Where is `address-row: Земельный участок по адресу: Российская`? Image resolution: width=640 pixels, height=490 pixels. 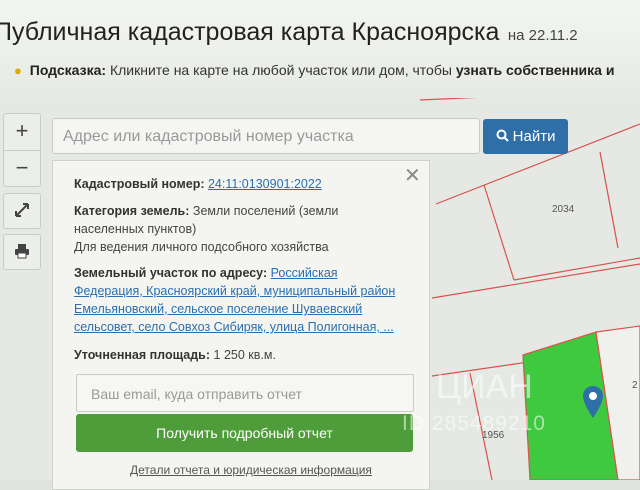 address-row: Земельный участок по адресу: Российская is located at coordinates (206, 273).